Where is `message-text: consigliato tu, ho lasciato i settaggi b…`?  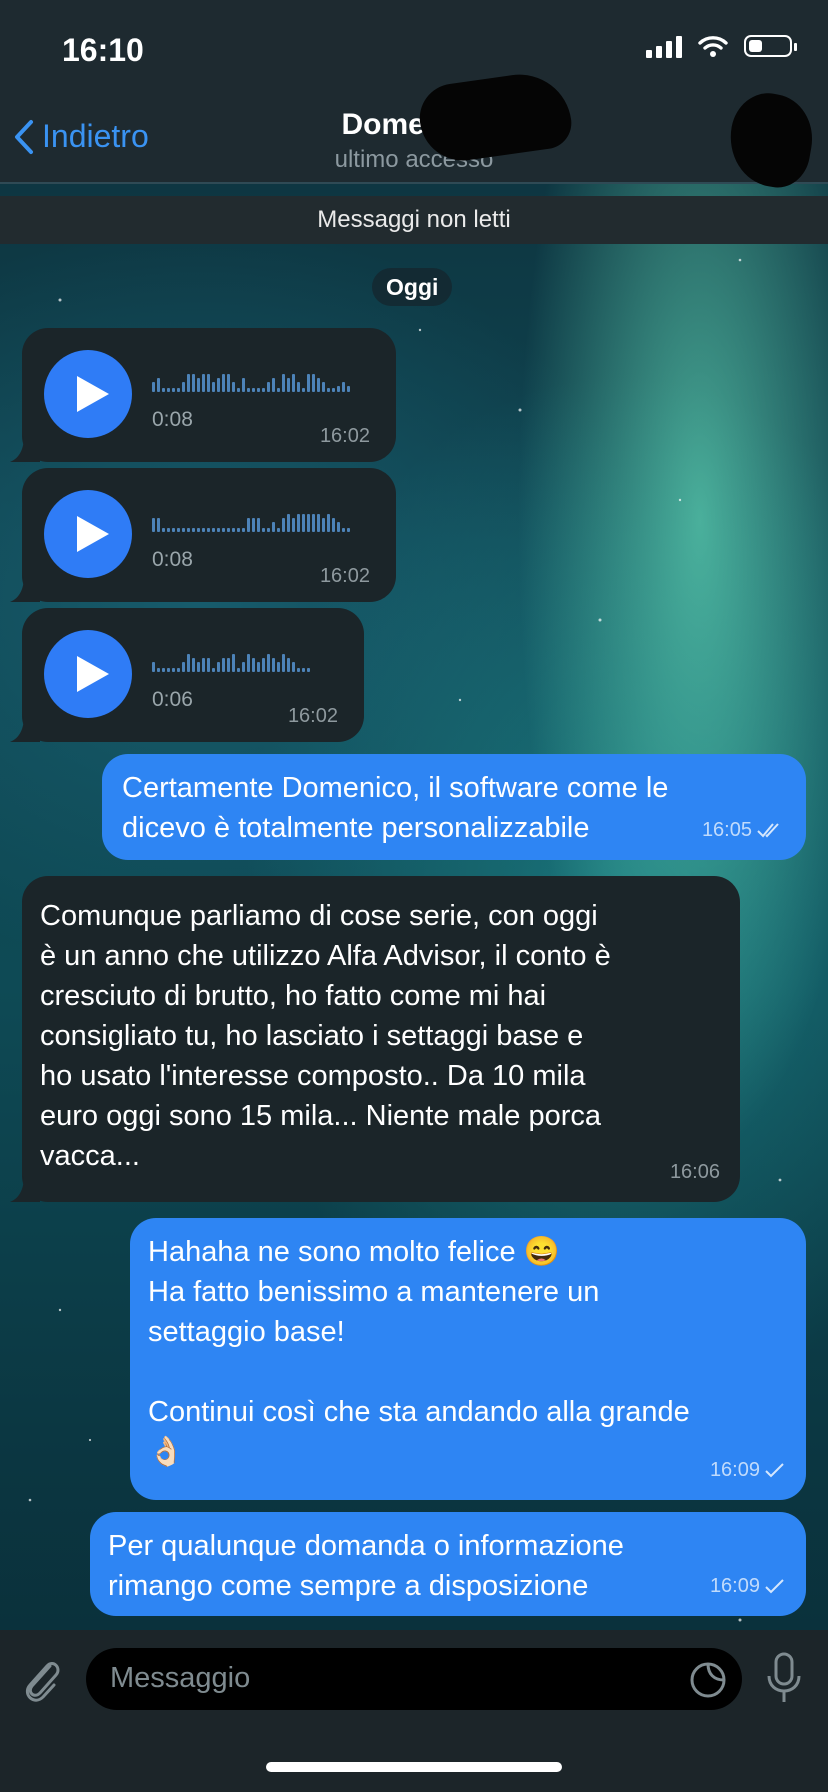 message-text: consigliato tu, ho lasciato i settaggi b… is located at coordinates (312, 1036).